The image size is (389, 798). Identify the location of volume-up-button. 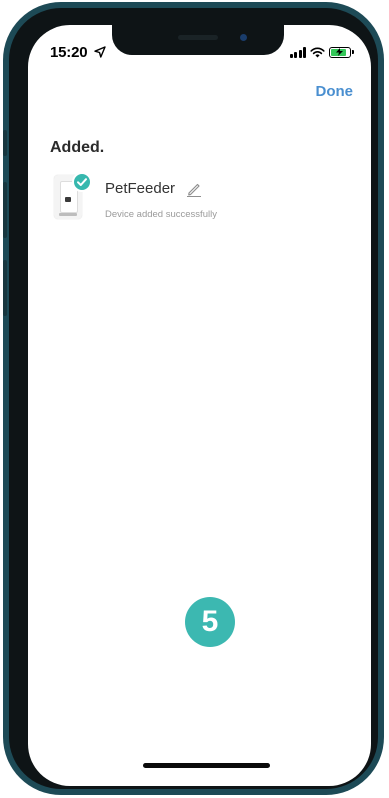
(5, 210).